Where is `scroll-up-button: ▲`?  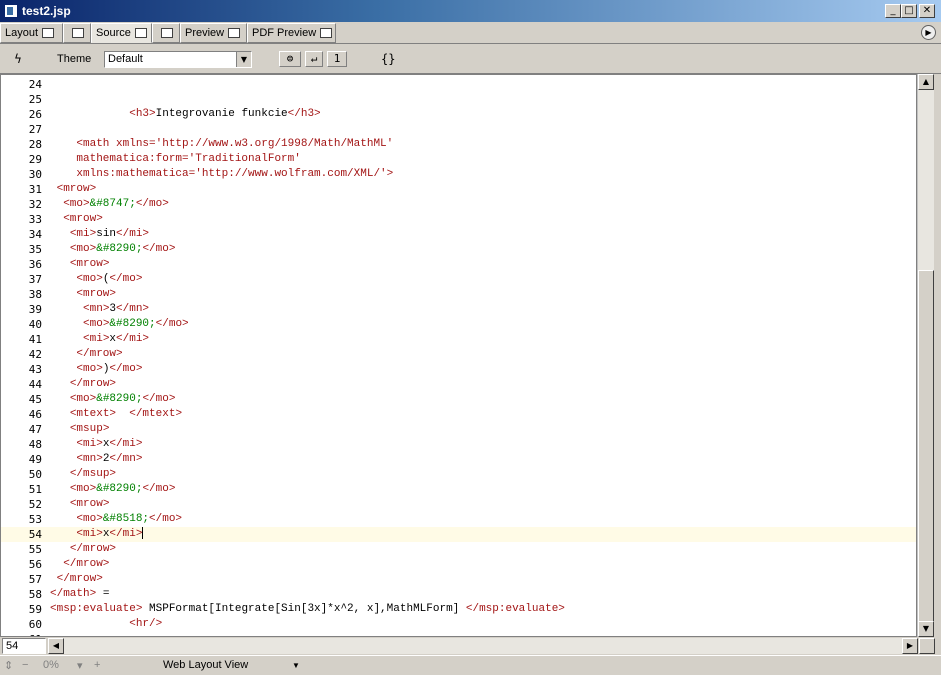 scroll-up-button: ▲ is located at coordinates (926, 82).